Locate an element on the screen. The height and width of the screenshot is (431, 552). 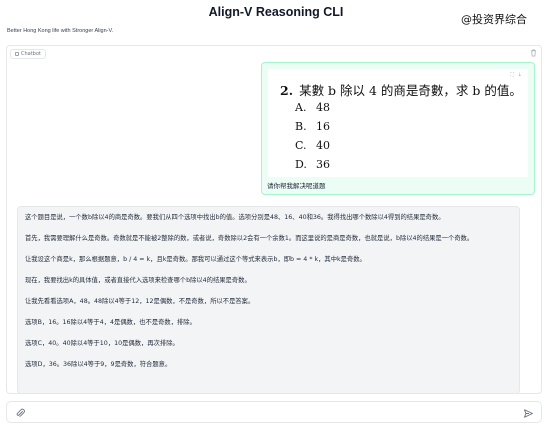
message-input-bar is located at coordinates (274, 412).